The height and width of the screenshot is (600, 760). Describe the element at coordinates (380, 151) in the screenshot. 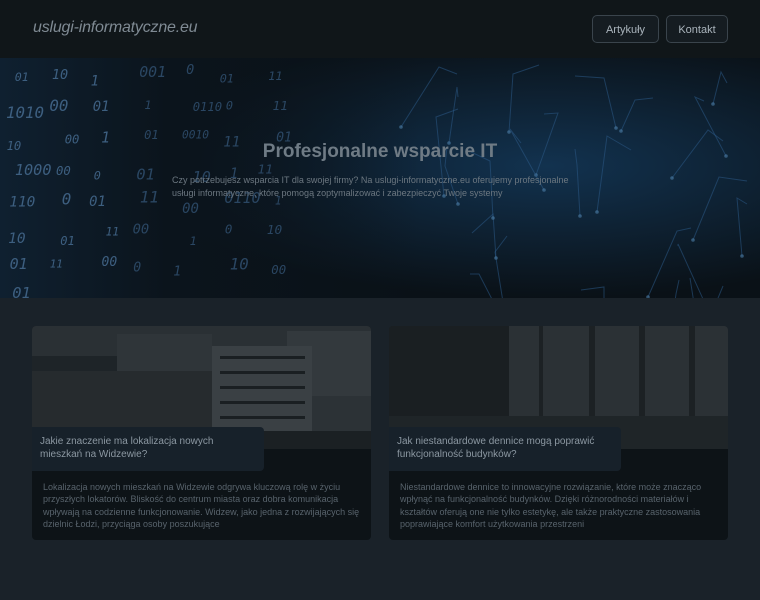

I see `hero-title: Profesjonalne wsparcie IT` at that location.